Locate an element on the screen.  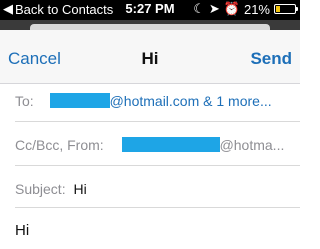
battery-icon is located at coordinates (286, 9).